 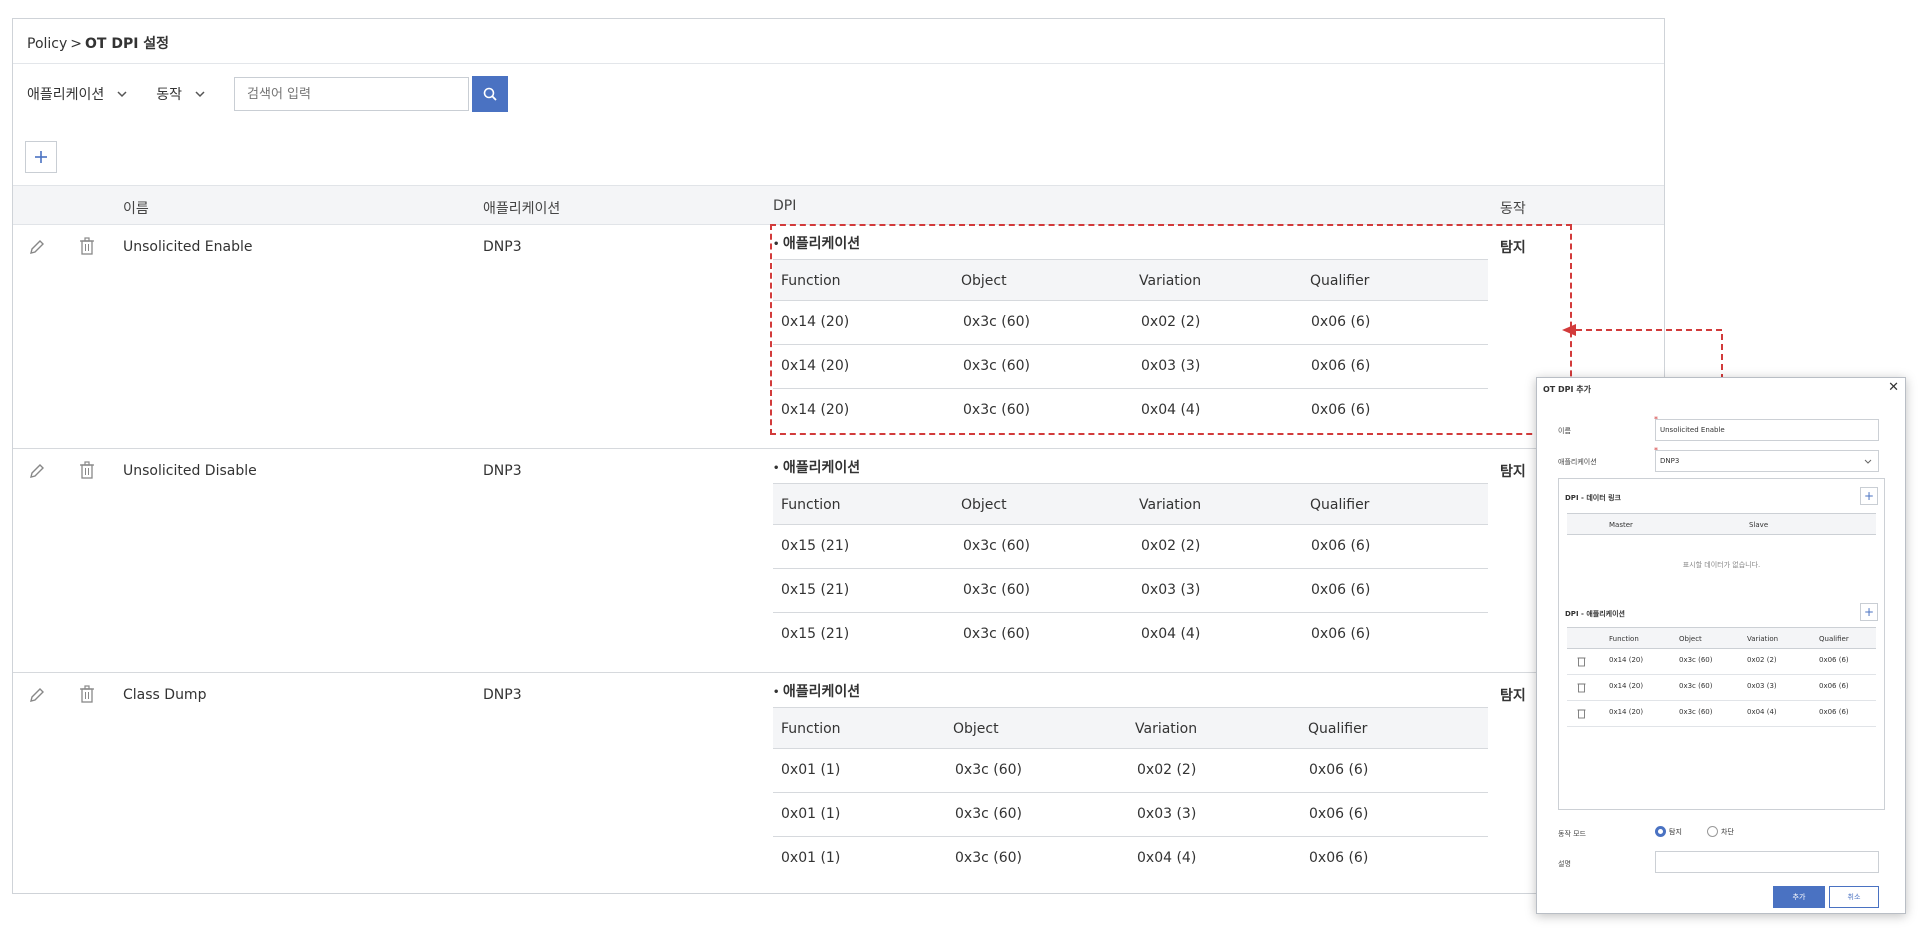 I want to click on submit-button: 추가, so click(x=1799, y=897).